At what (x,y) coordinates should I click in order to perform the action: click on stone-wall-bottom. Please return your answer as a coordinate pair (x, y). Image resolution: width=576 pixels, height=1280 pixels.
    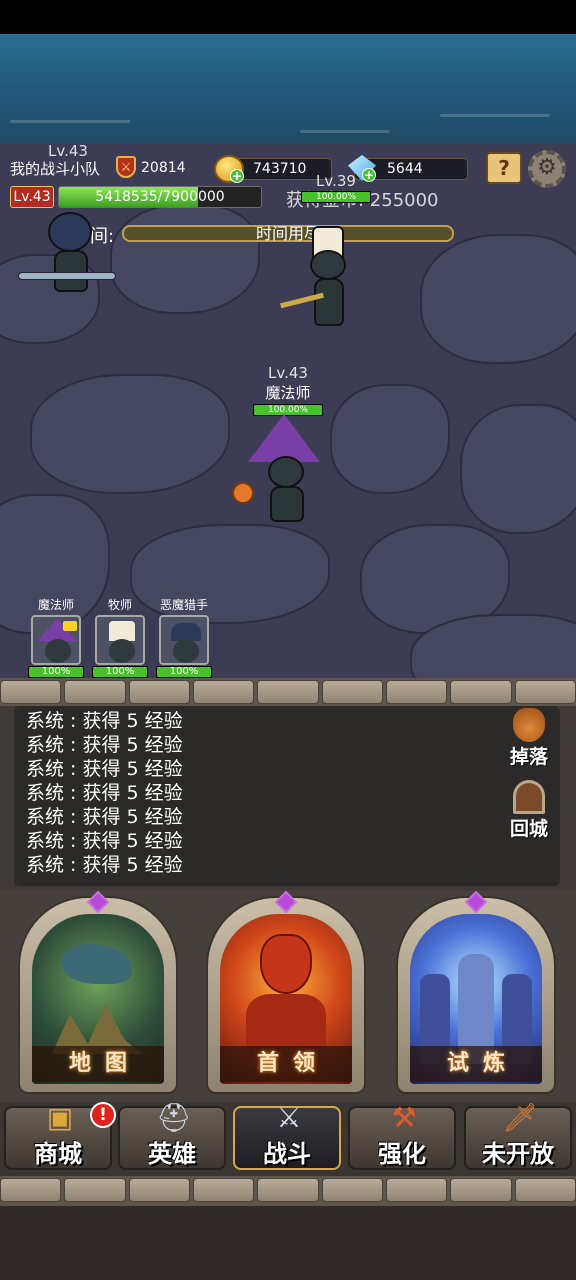
    Looking at the image, I should click on (288, 1191).